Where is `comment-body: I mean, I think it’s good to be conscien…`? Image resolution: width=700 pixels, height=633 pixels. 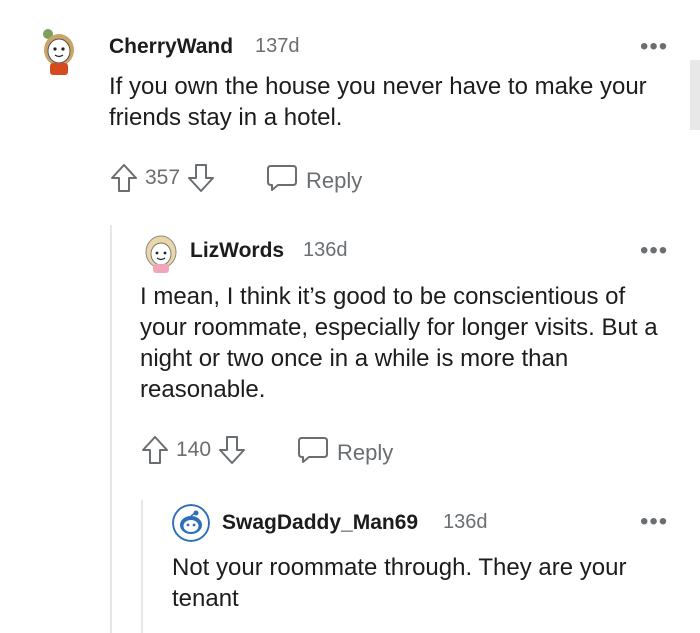
comment-body: I mean, I think it’s good to be conscien… is located at coordinates (399, 343).